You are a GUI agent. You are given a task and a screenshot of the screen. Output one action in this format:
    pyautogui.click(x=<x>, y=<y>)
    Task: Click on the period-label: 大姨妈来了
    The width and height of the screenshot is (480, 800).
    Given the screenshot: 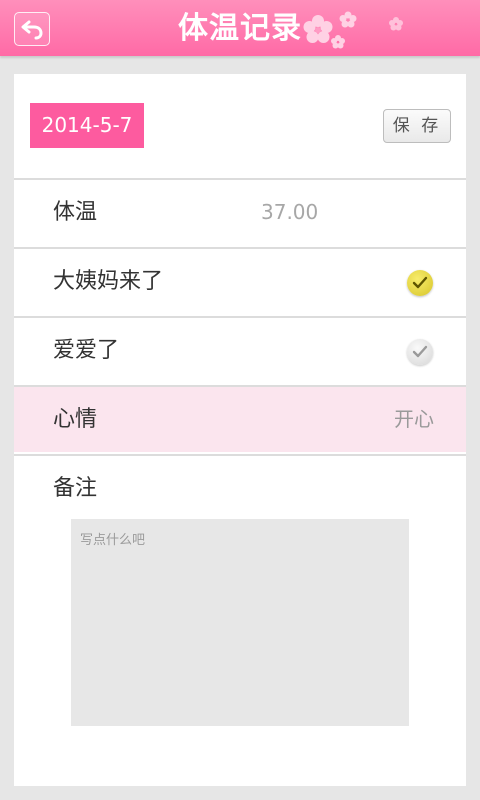 What is the action you would take?
    pyautogui.click(x=108, y=281)
    